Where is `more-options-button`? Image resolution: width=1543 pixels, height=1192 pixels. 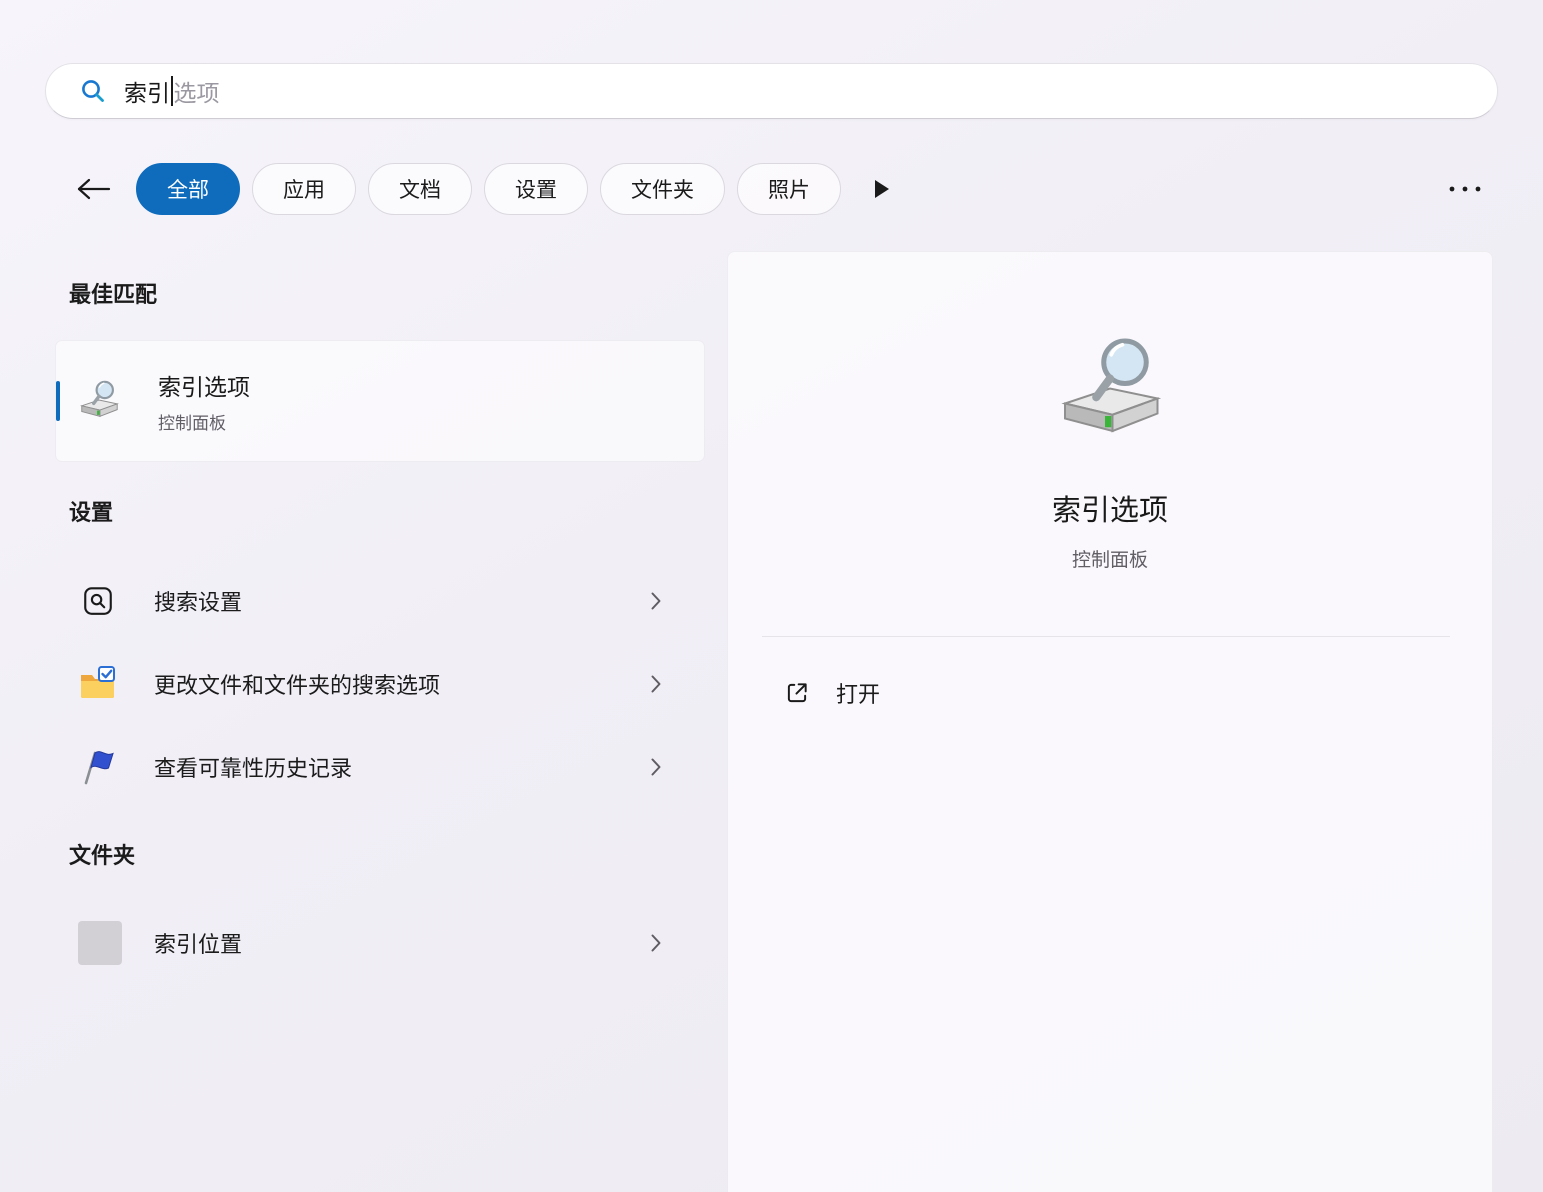
more-options-button is located at coordinates (1465, 189).